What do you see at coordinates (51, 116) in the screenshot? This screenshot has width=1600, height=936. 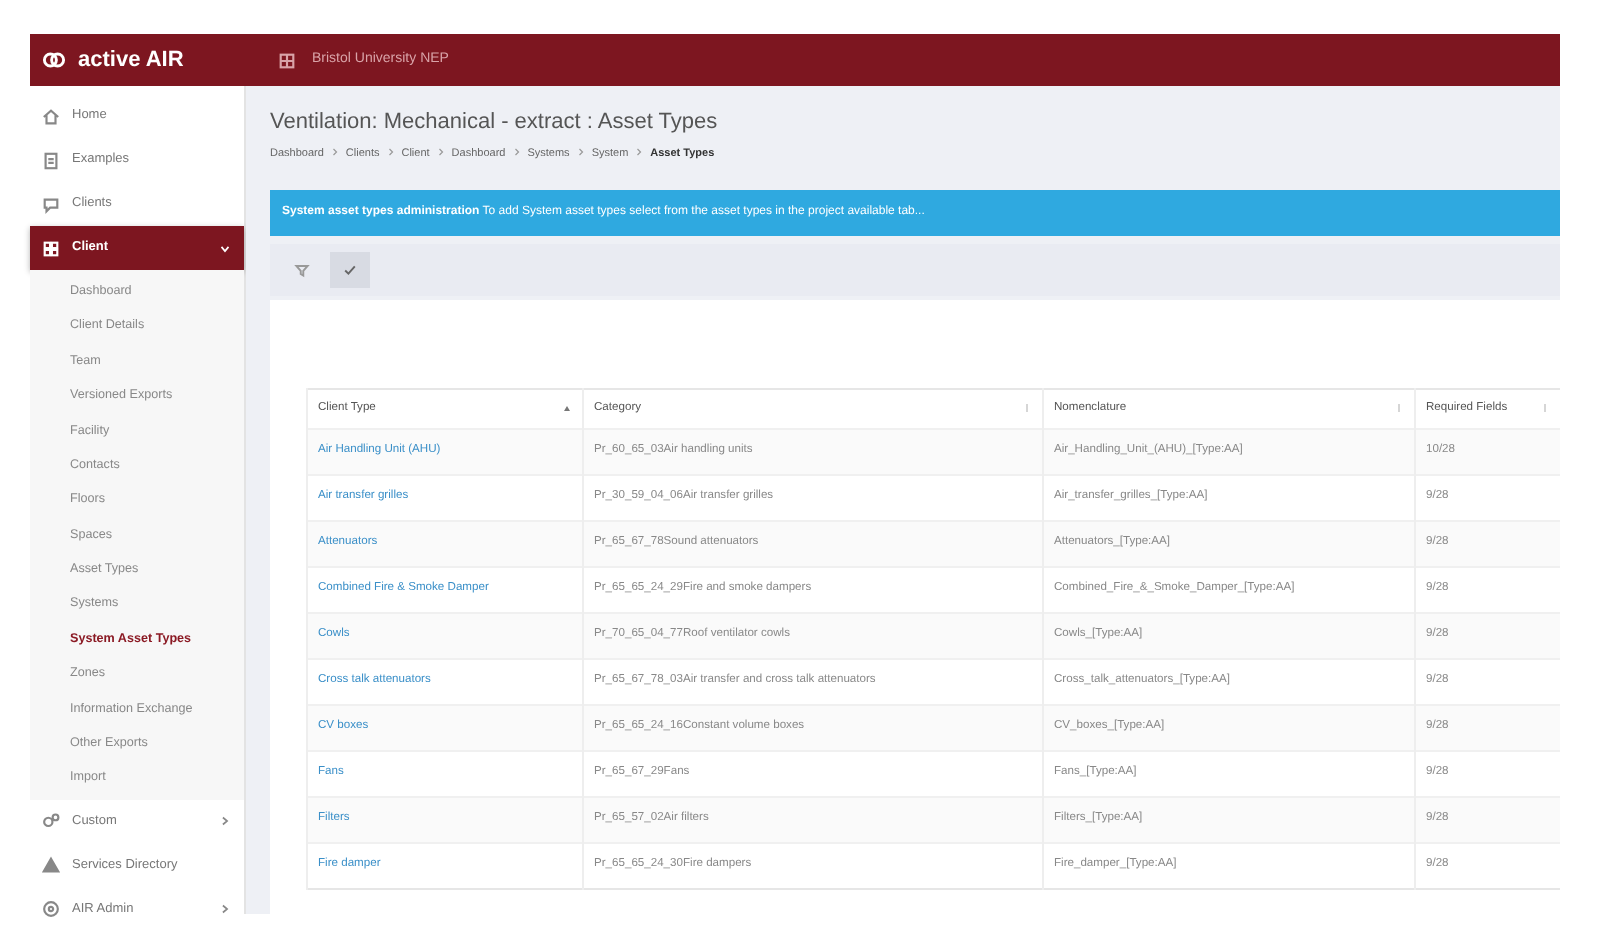 I see `home-icon` at bounding box center [51, 116].